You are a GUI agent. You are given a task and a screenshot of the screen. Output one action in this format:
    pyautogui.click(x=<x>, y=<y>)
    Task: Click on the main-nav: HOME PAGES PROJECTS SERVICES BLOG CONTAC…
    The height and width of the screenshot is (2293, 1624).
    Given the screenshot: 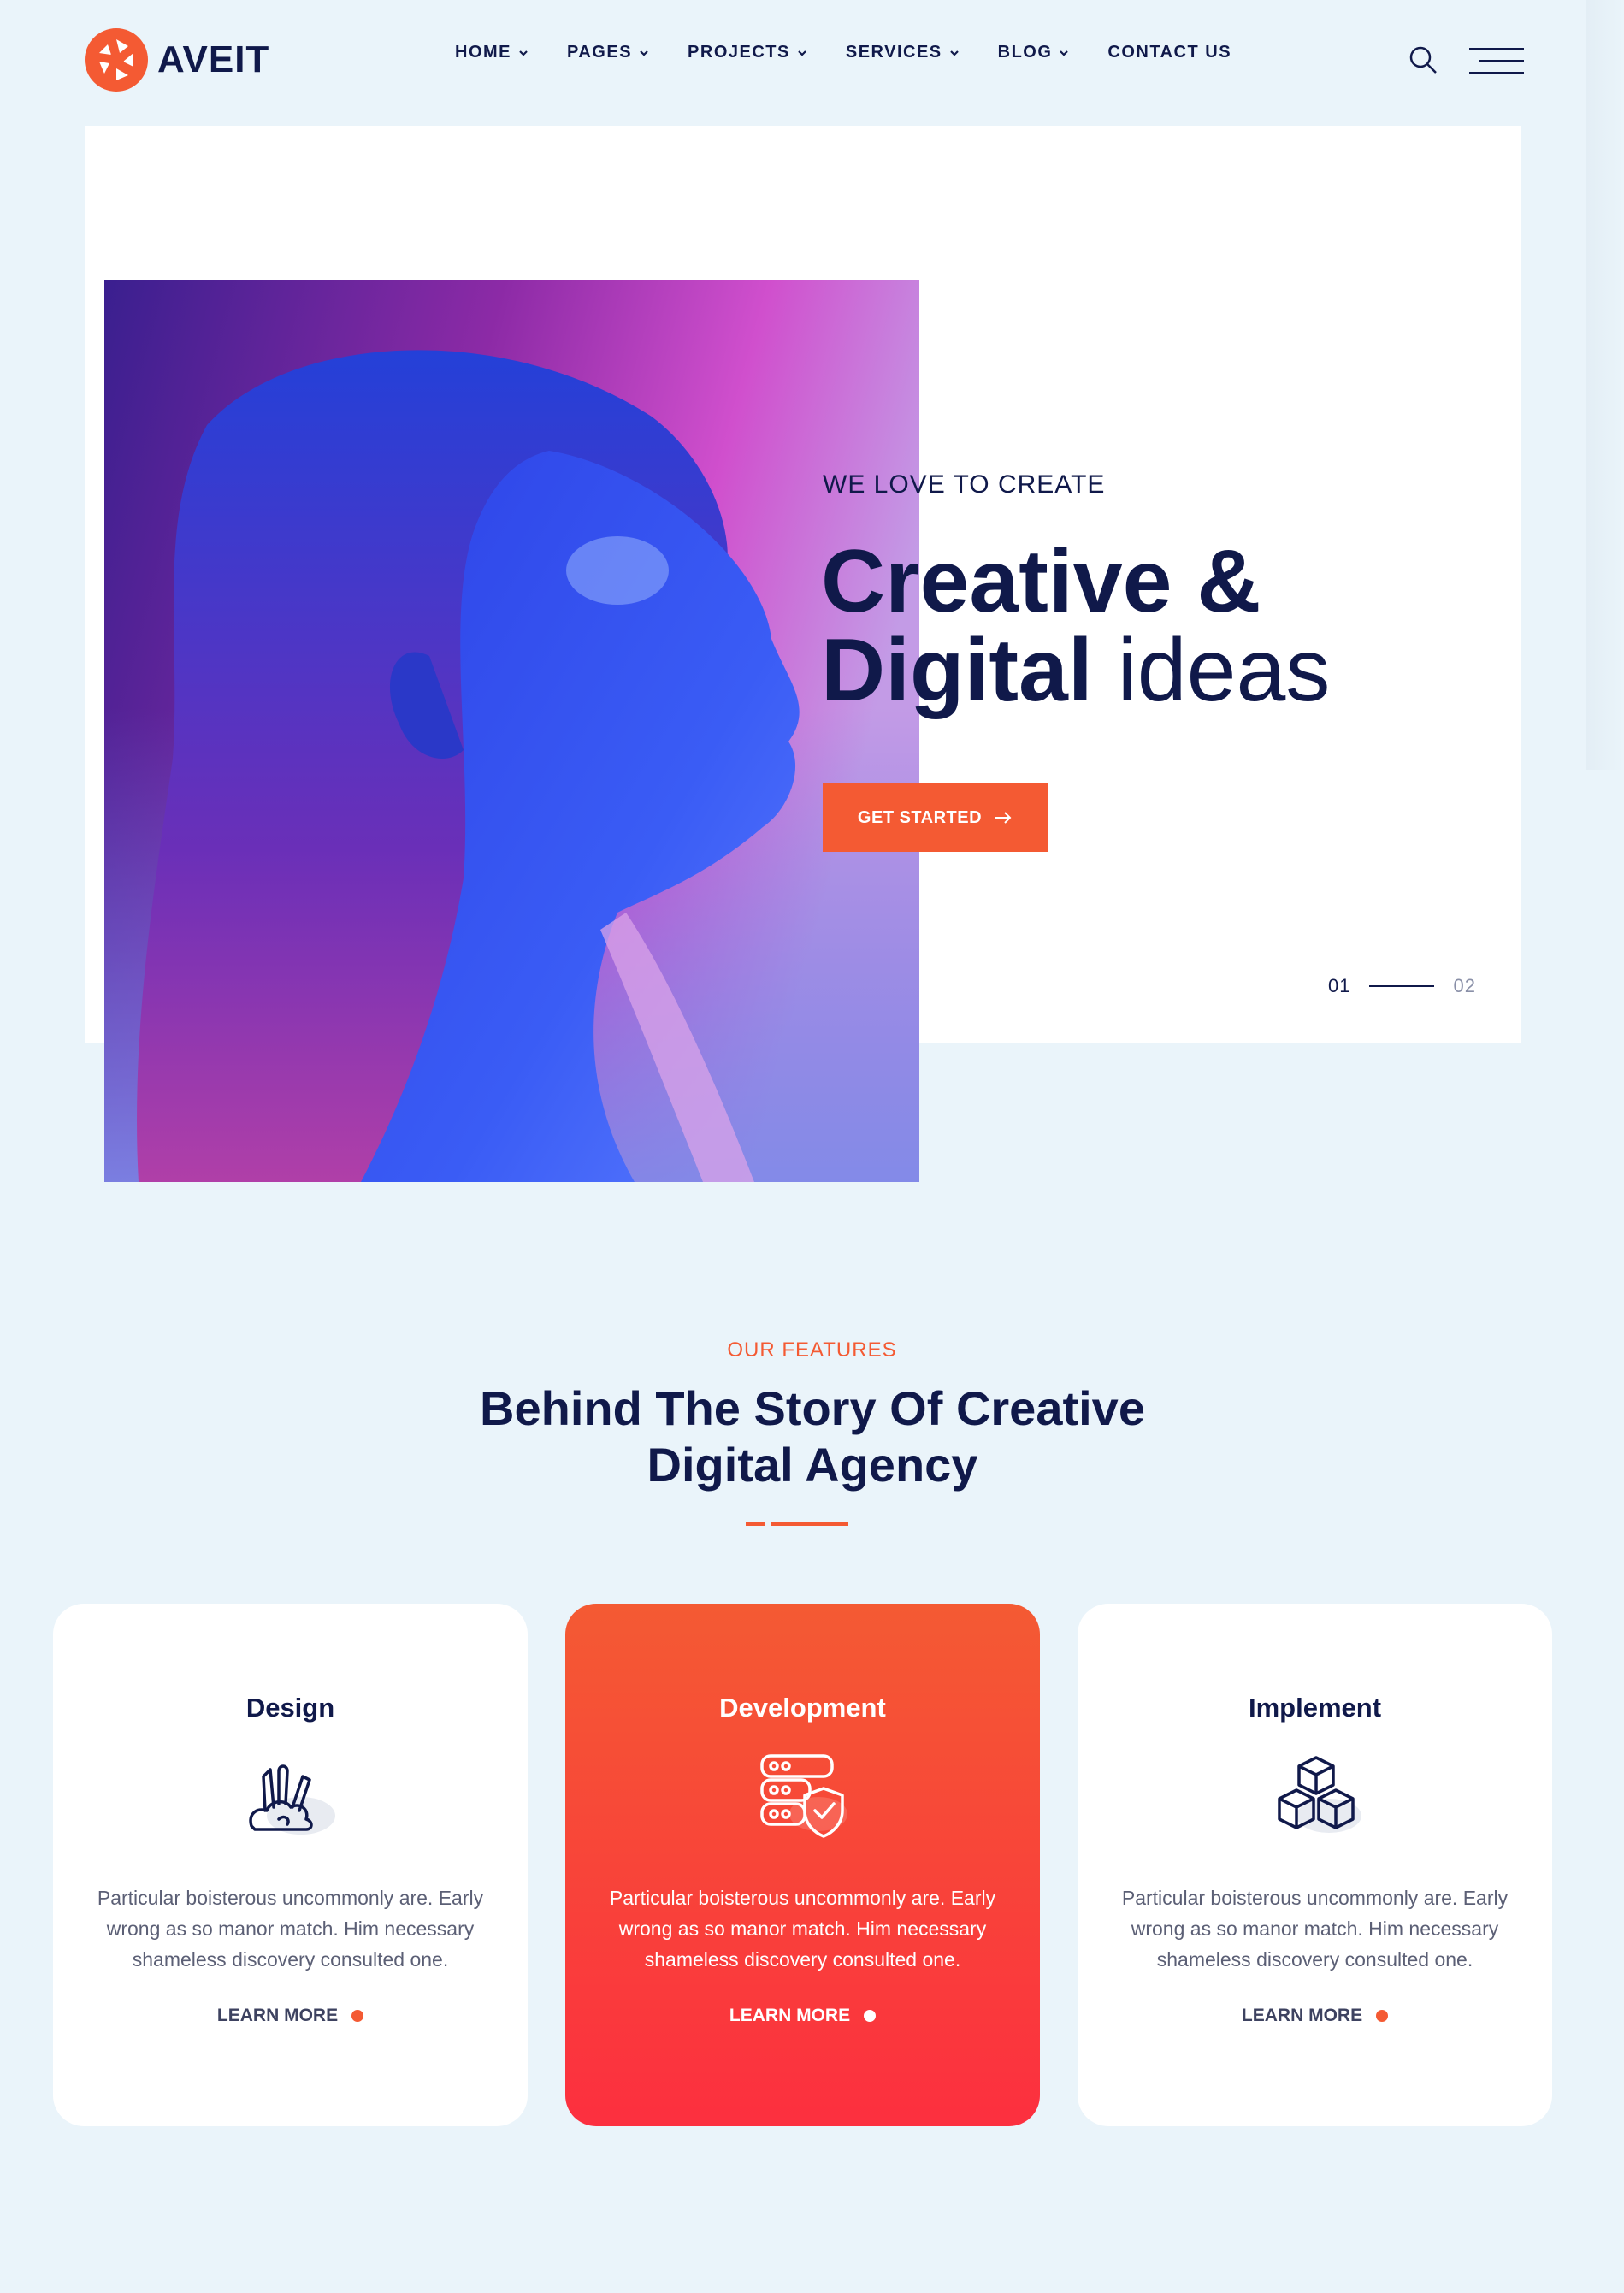 What is the action you would take?
    pyautogui.click(x=843, y=53)
    